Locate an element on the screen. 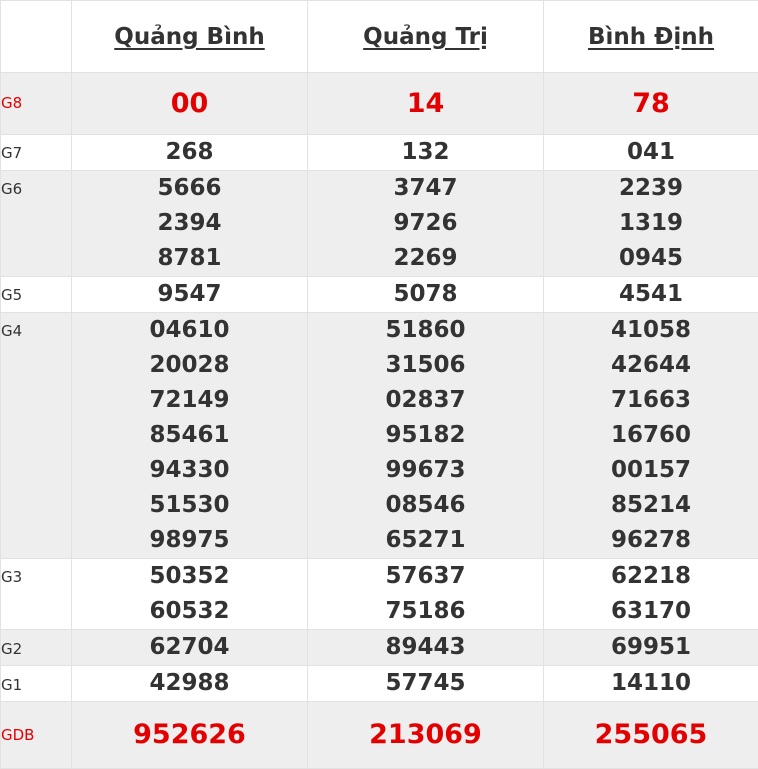 The image size is (758, 769). prize-cell-g2-quang-binh: 62704 is located at coordinates (190, 648).